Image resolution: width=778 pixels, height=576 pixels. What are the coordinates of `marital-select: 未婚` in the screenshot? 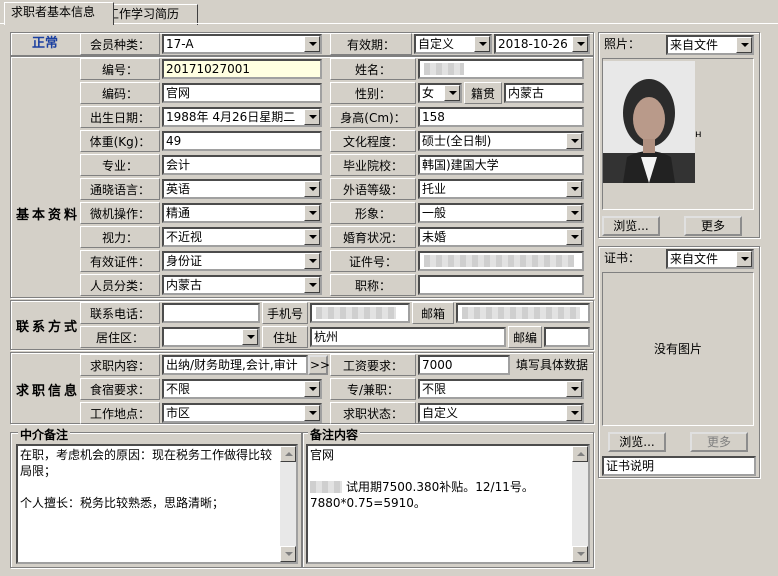 It's located at (501, 237).